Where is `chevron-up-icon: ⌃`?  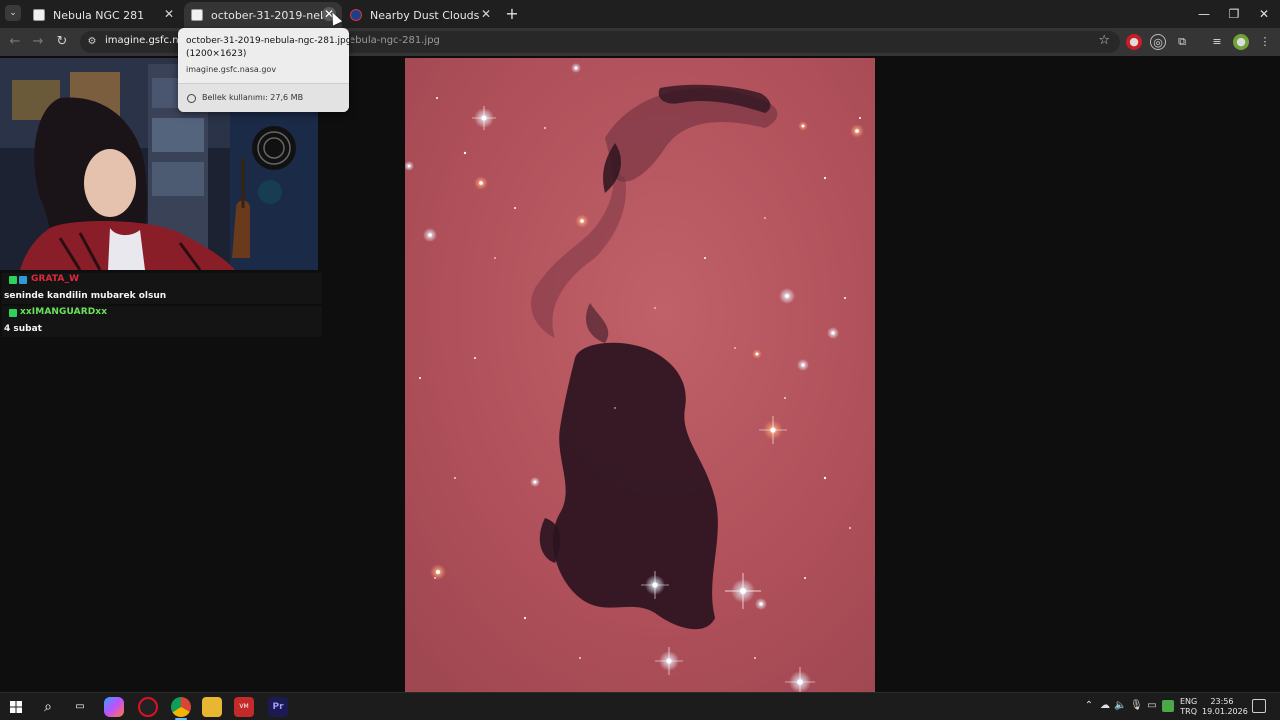 chevron-up-icon: ⌃ is located at coordinates (1089, 706).